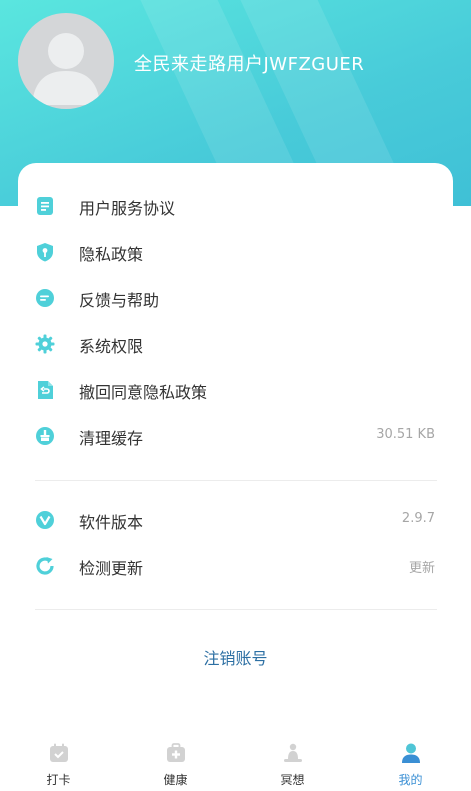  Describe the element at coordinates (45, 344) in the screenshot. I see `gear-icon` at that location.